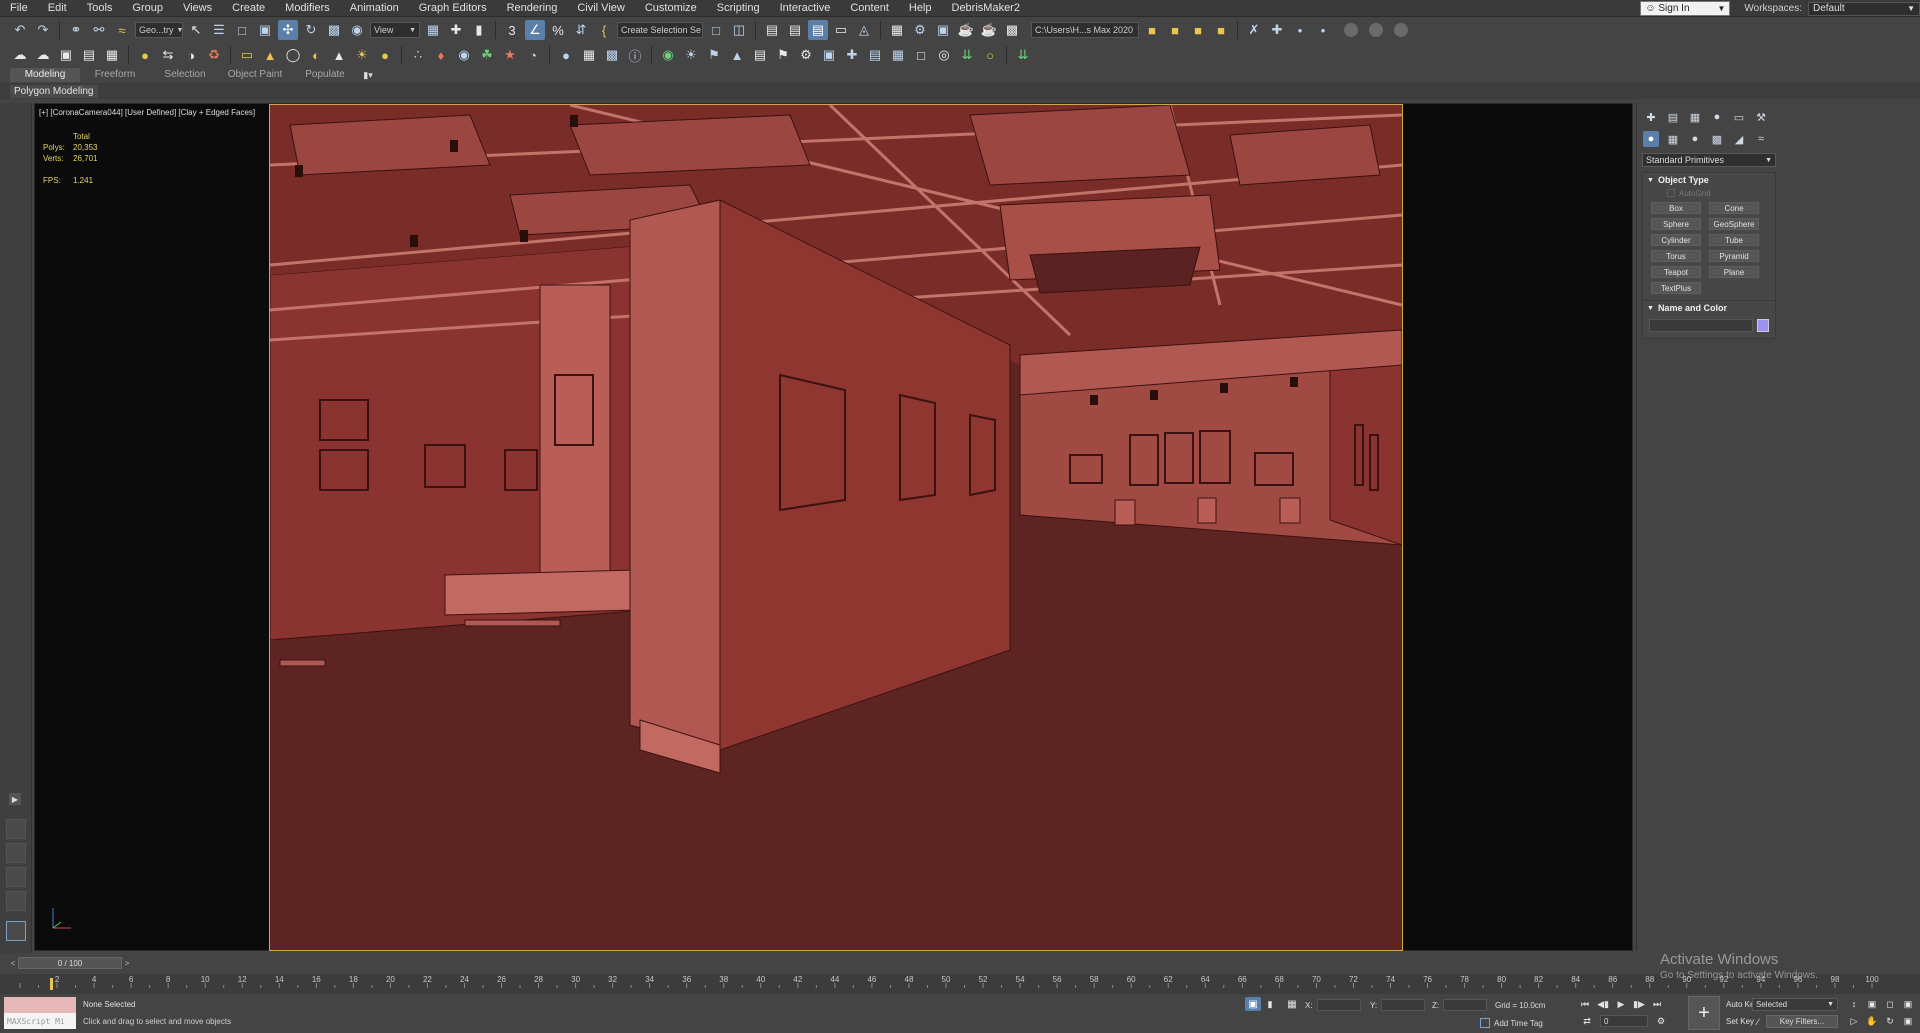 The image size is (1920, 1033). What do you see at coordinates (57, 8) in the screenshot?
I see `menu-edit: Edit` at bounding box center [57, 8].